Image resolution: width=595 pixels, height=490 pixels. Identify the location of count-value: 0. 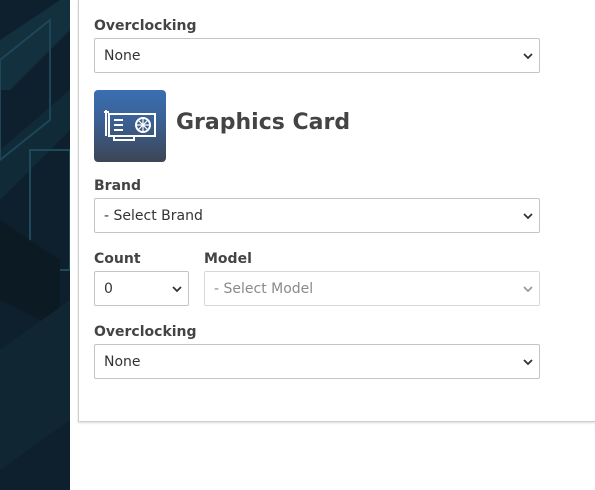
(108, 288).